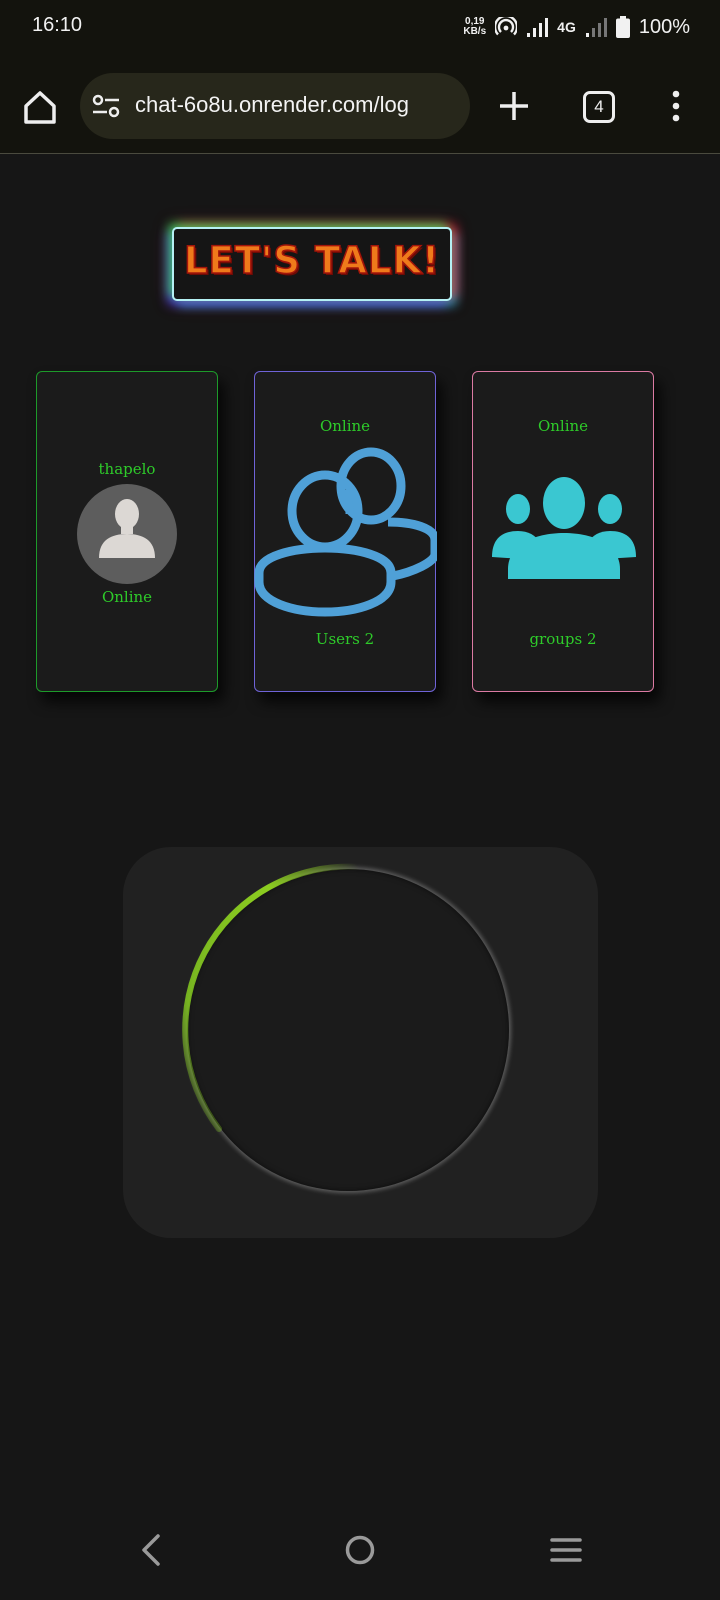 The height and width of the screenshot is (1600, 720). I want to click on new-tab-plus-icon, so click(514, 106).